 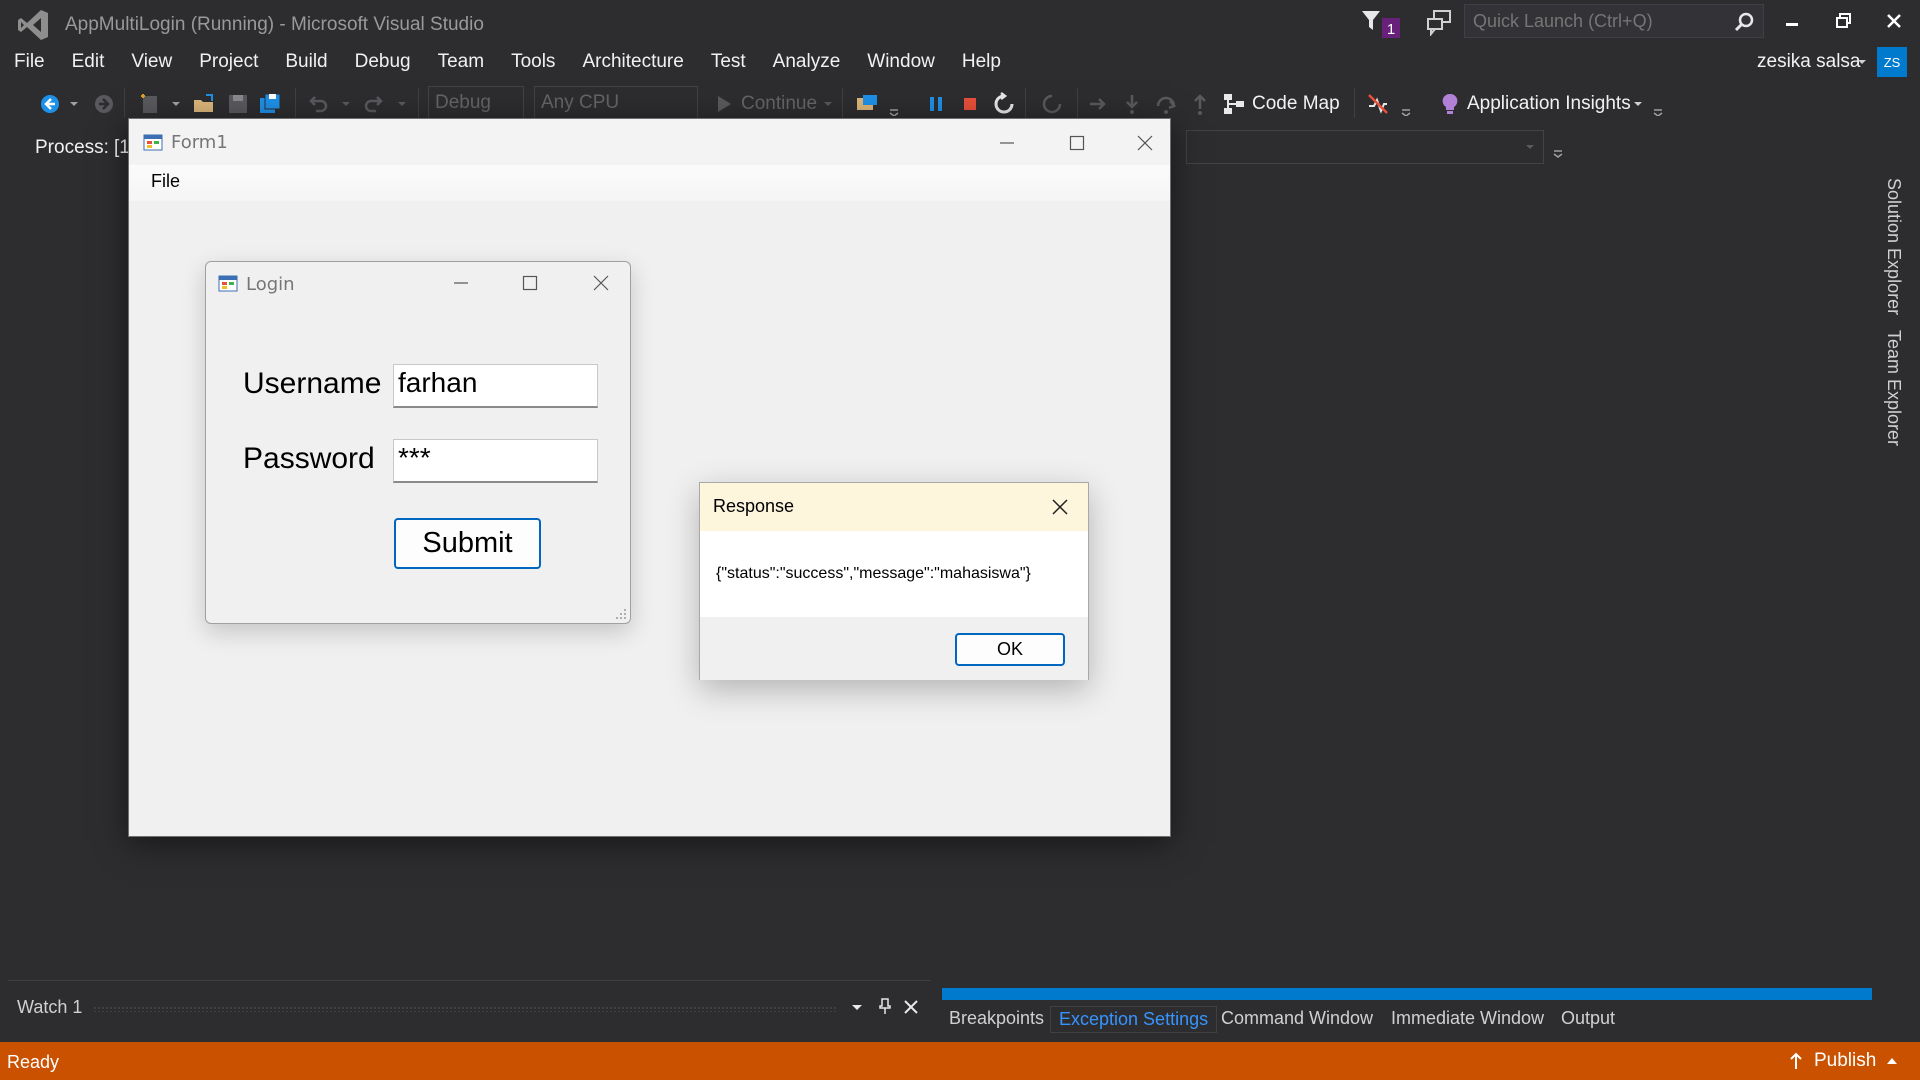 I want to click on watch-panel-title: Watch 1, so click(x=49, y=1007).